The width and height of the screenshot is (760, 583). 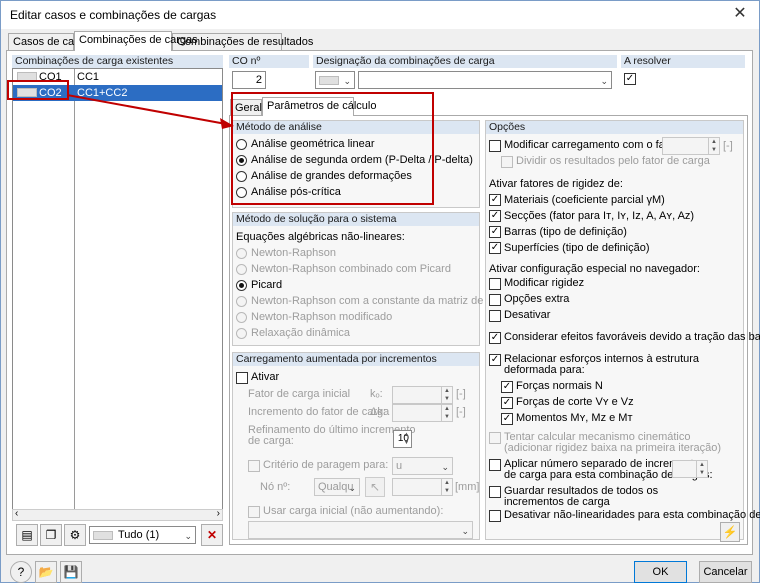 What do you see at coordinates (117, 61) in the screenshot?
I see `existing-combos-header: Combinações de carga existentes` at bounding box center [117, 61].